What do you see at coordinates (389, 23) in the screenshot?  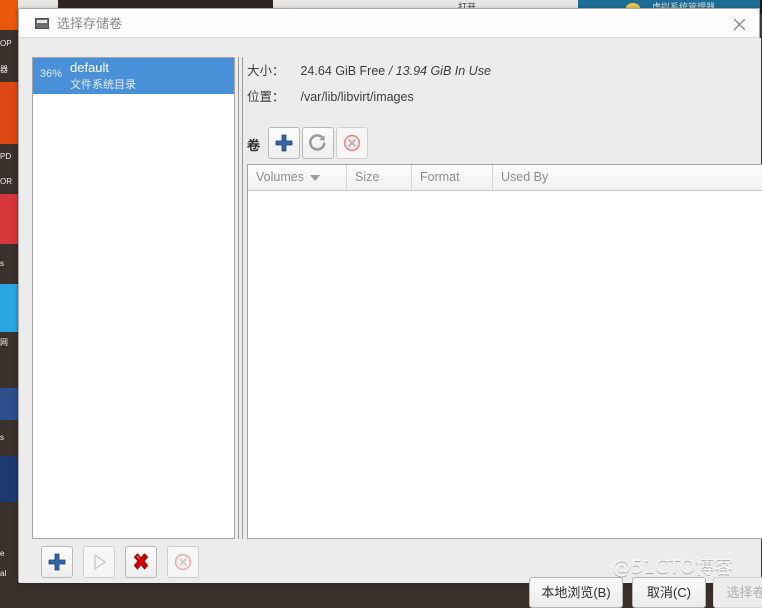 I see `dialog-titlebar: 选择存储卷` at bounding box center [389, 23].